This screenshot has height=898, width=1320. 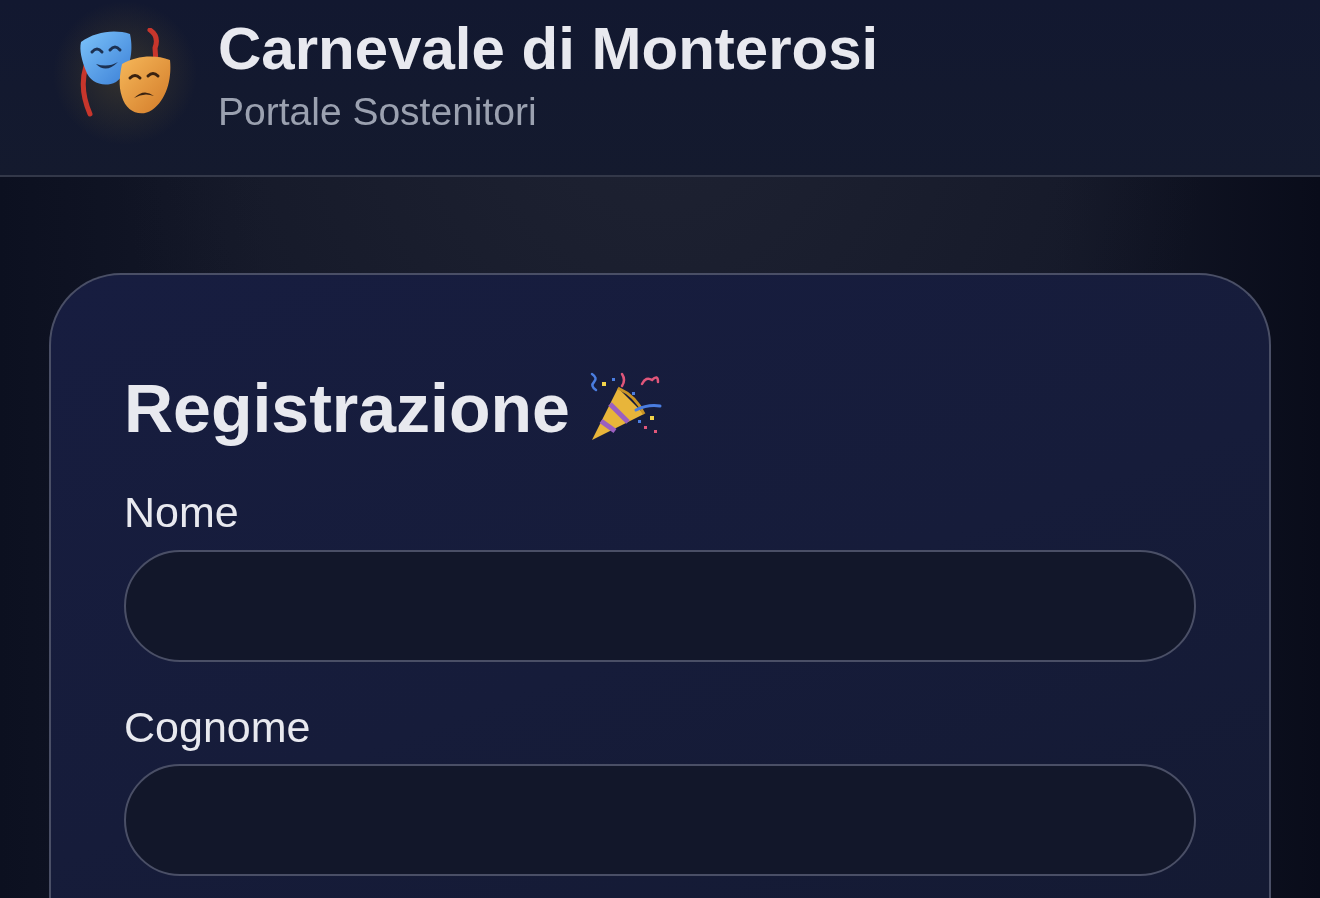 I want to click on site-subtitle: Portale Sostenitori, so click(x=377, y=112).